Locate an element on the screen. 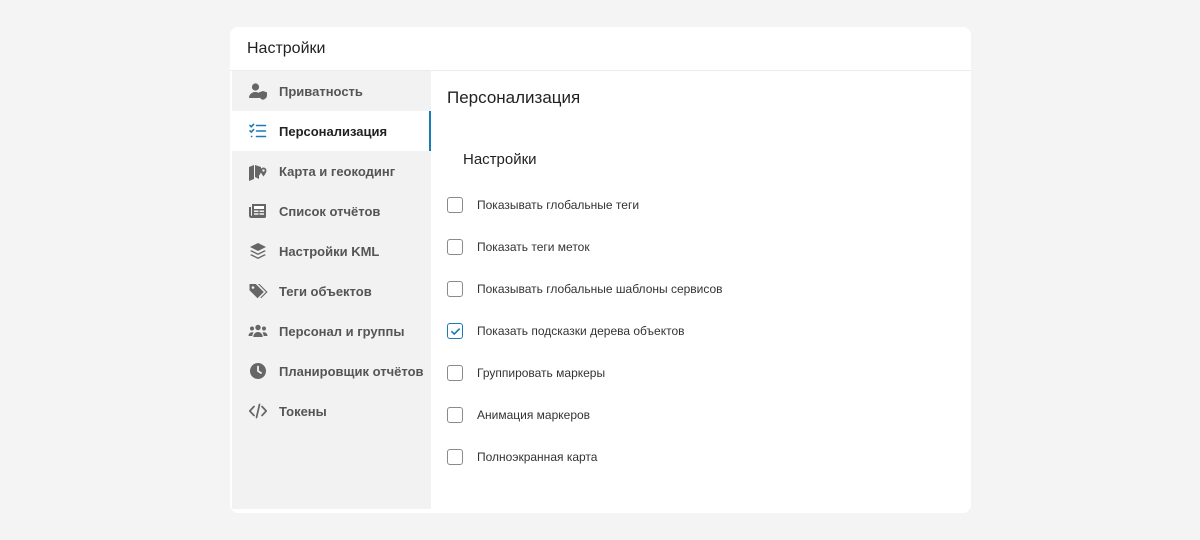  check-icon is located at coordinates (455, 331).